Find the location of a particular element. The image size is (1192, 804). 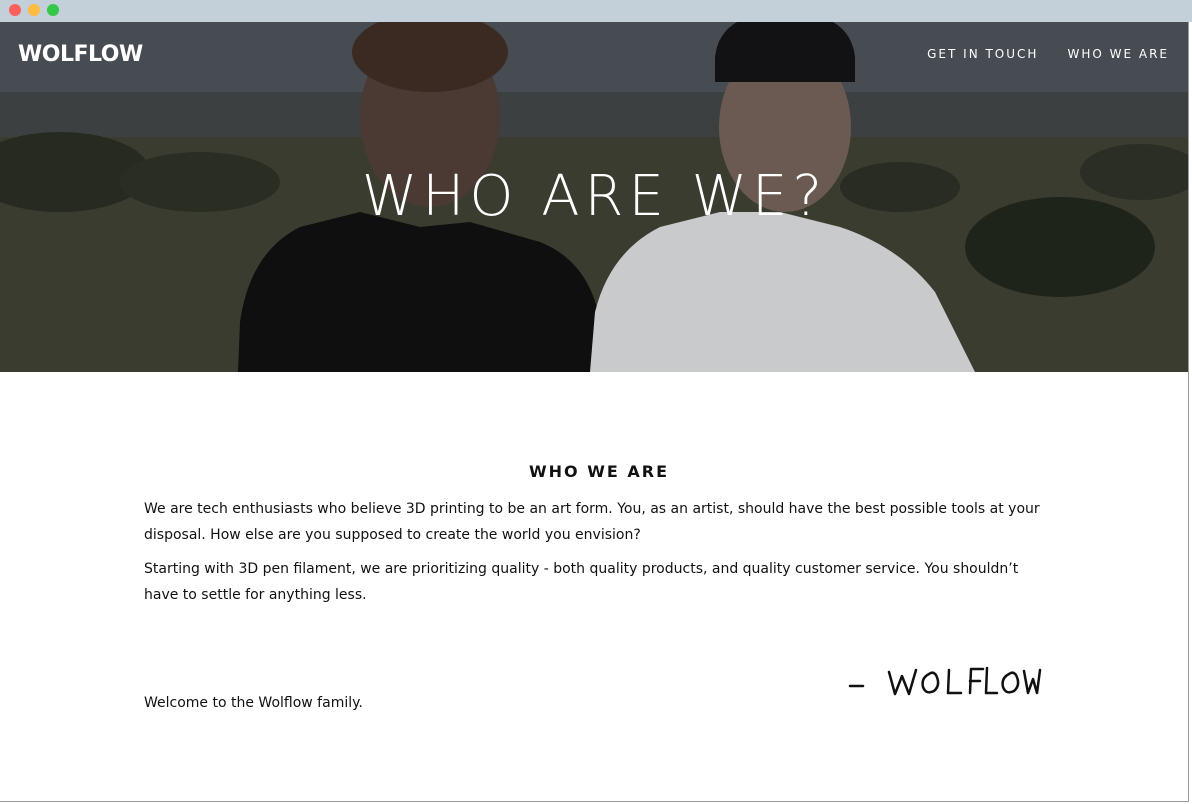

window-titlebar is located at coordinates (596, 11).